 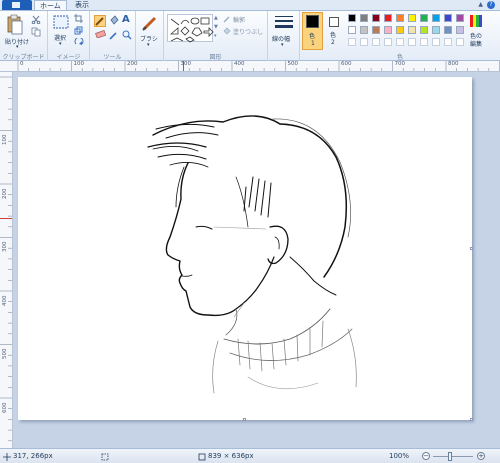 What do you see at coordinates (33, 456) in the screenshot?
I see `cursor-position: 317, 266px` at bounding box center [33, 456].